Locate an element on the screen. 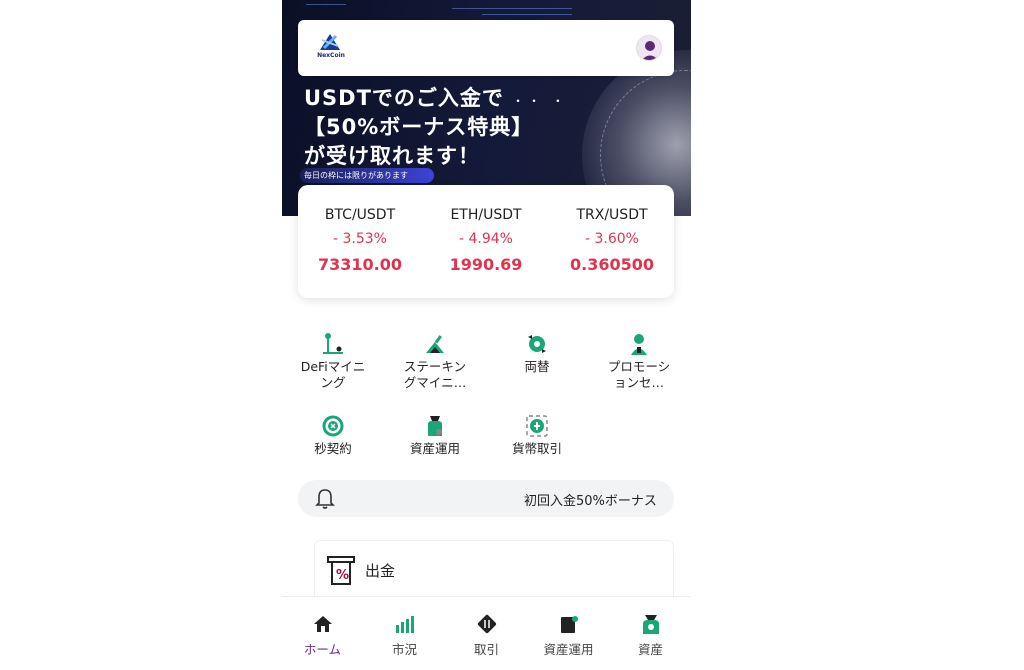  nav-asset-management: 資産運用 is located at coordinates (568, 633).